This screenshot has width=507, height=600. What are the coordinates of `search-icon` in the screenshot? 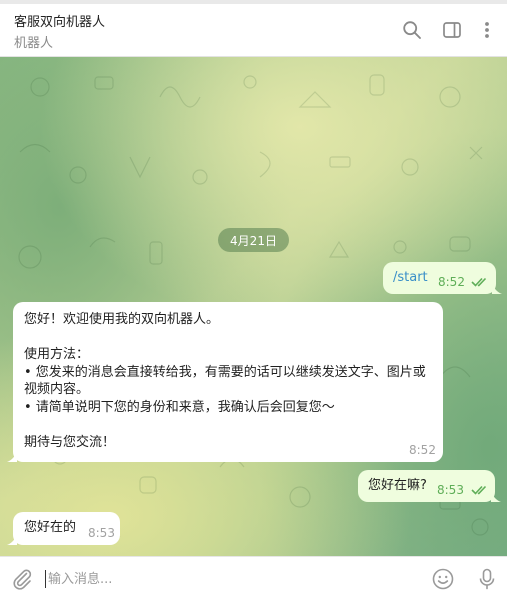 It's located at (412, 30).